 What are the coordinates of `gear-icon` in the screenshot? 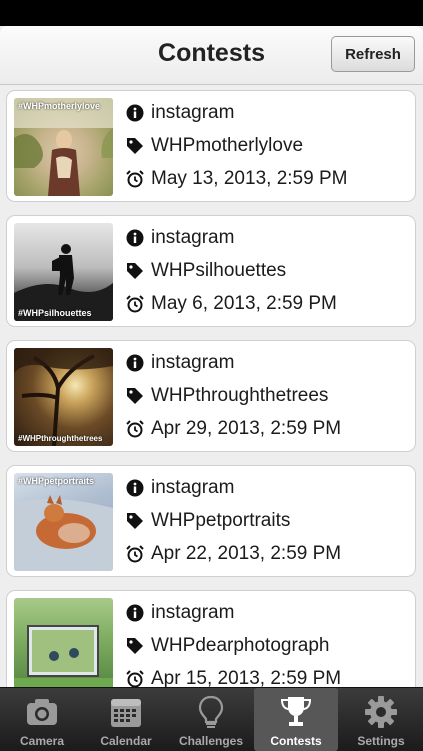 It's located at (381, 712).